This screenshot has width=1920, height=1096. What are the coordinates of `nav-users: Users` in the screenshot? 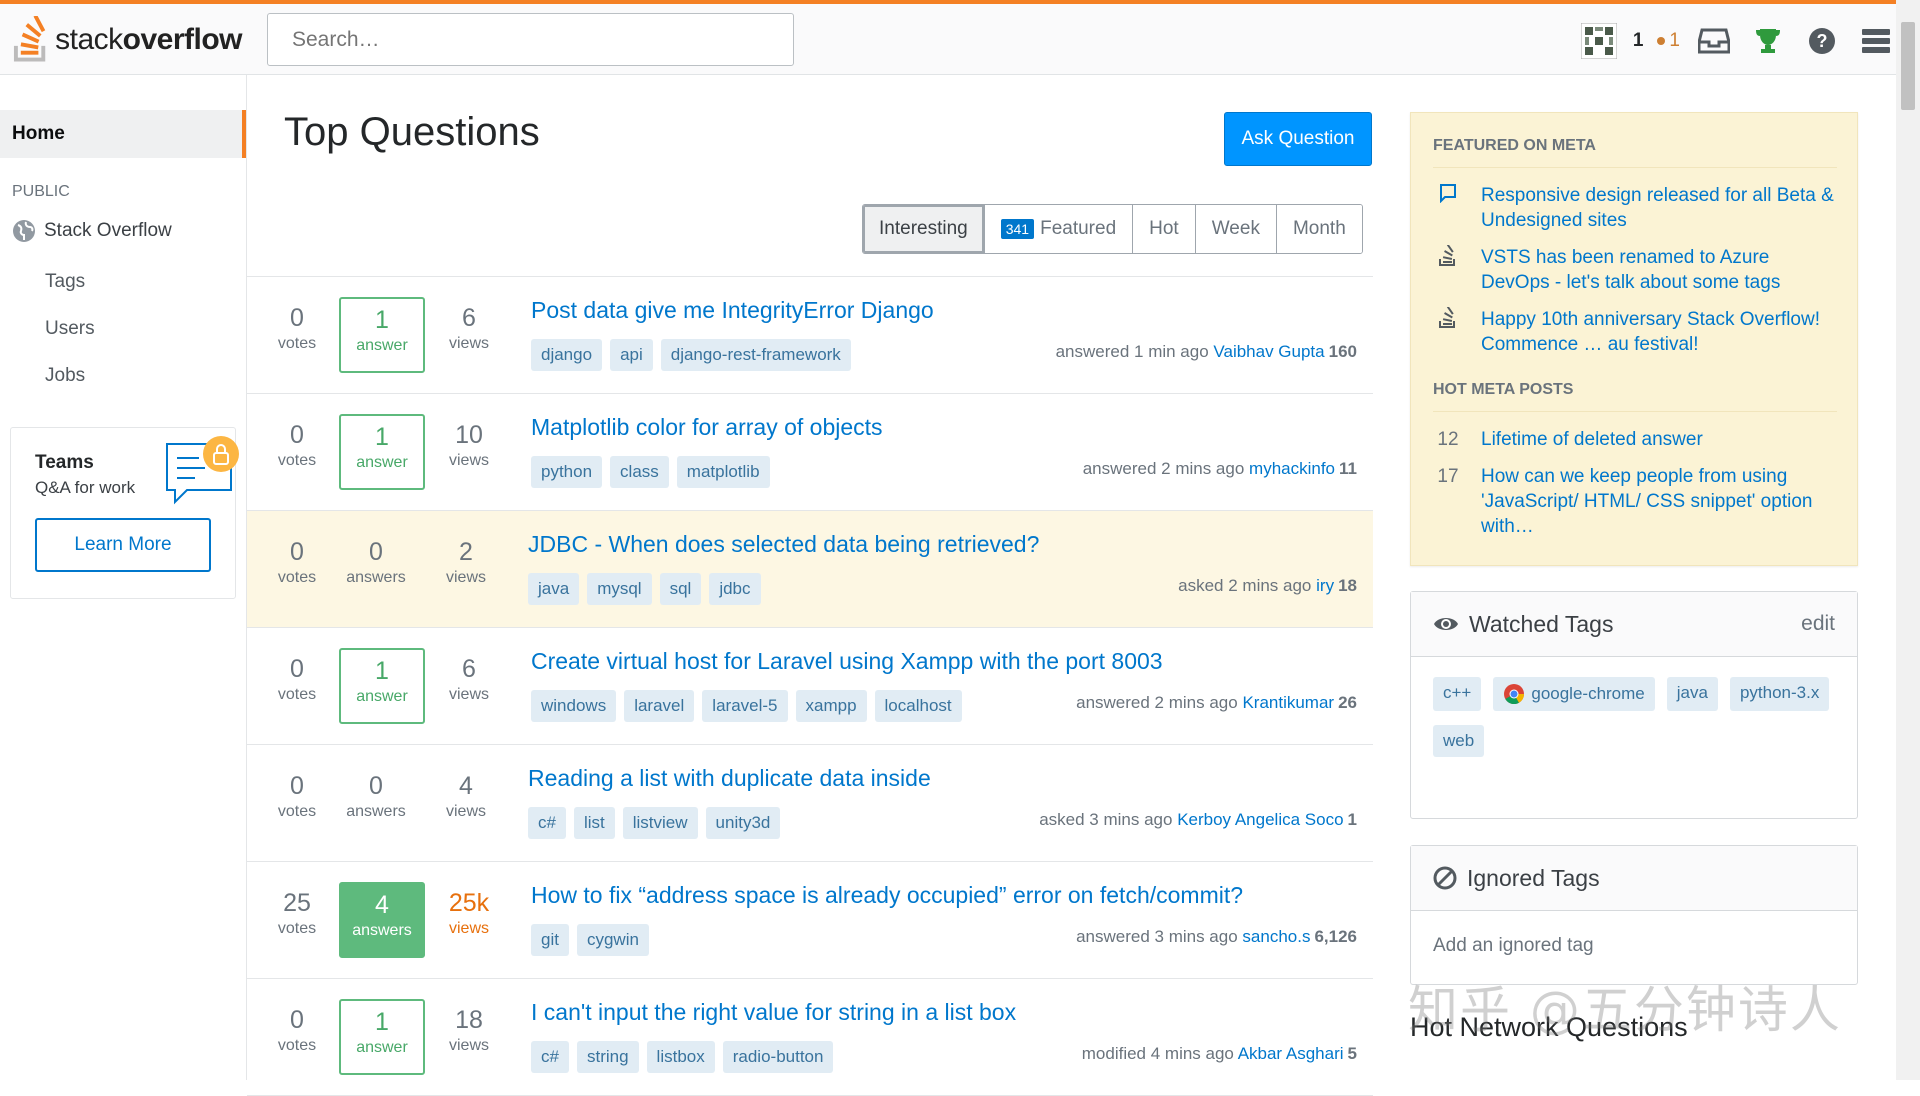 It's located at (70, 329).